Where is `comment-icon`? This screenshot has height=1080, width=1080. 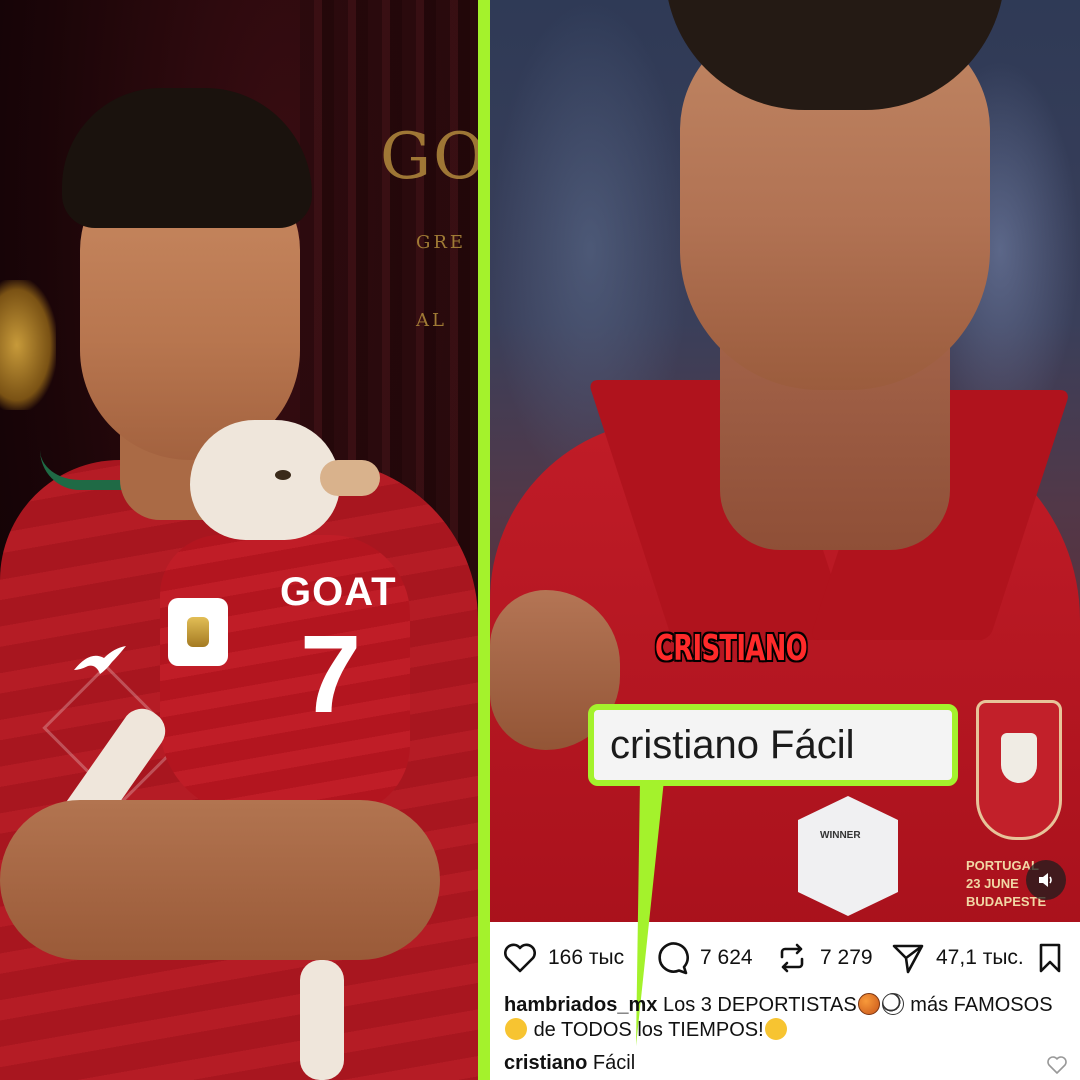 comment-icon is located at coordinates (672, 958).